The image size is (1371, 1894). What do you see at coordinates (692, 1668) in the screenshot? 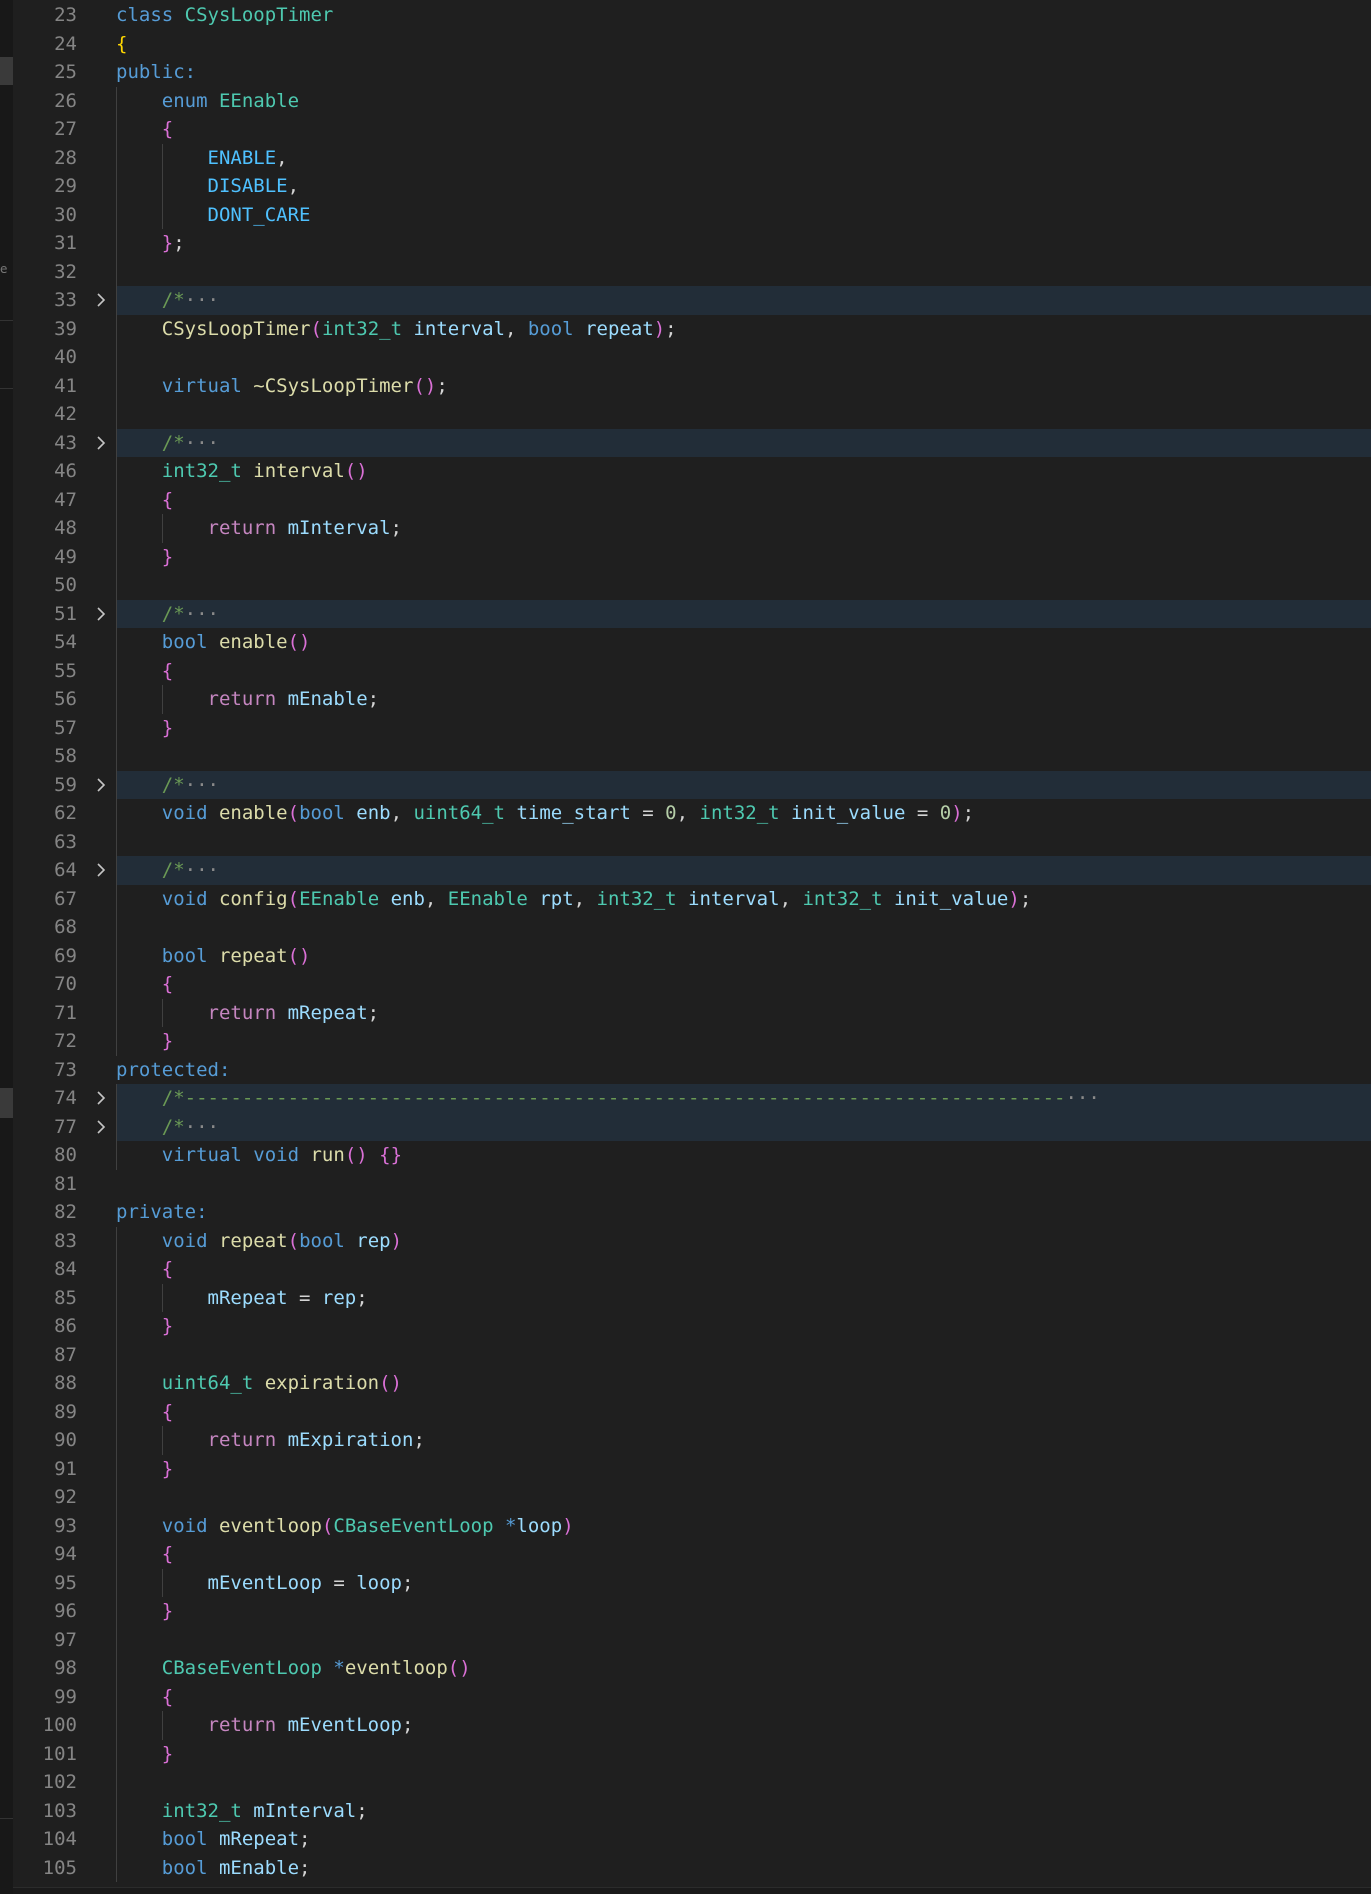
I see `code-line: 98 CBaseEventLoop *eventloop()` at bounding box center [692, 1668].